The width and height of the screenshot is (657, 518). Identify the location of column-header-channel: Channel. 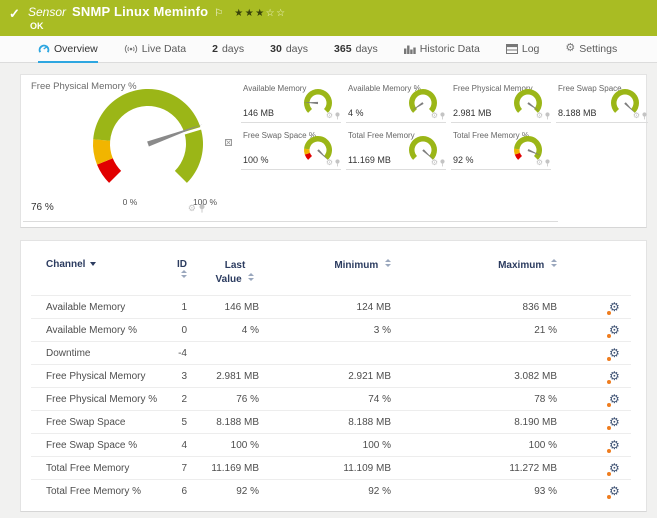
(101, 274).